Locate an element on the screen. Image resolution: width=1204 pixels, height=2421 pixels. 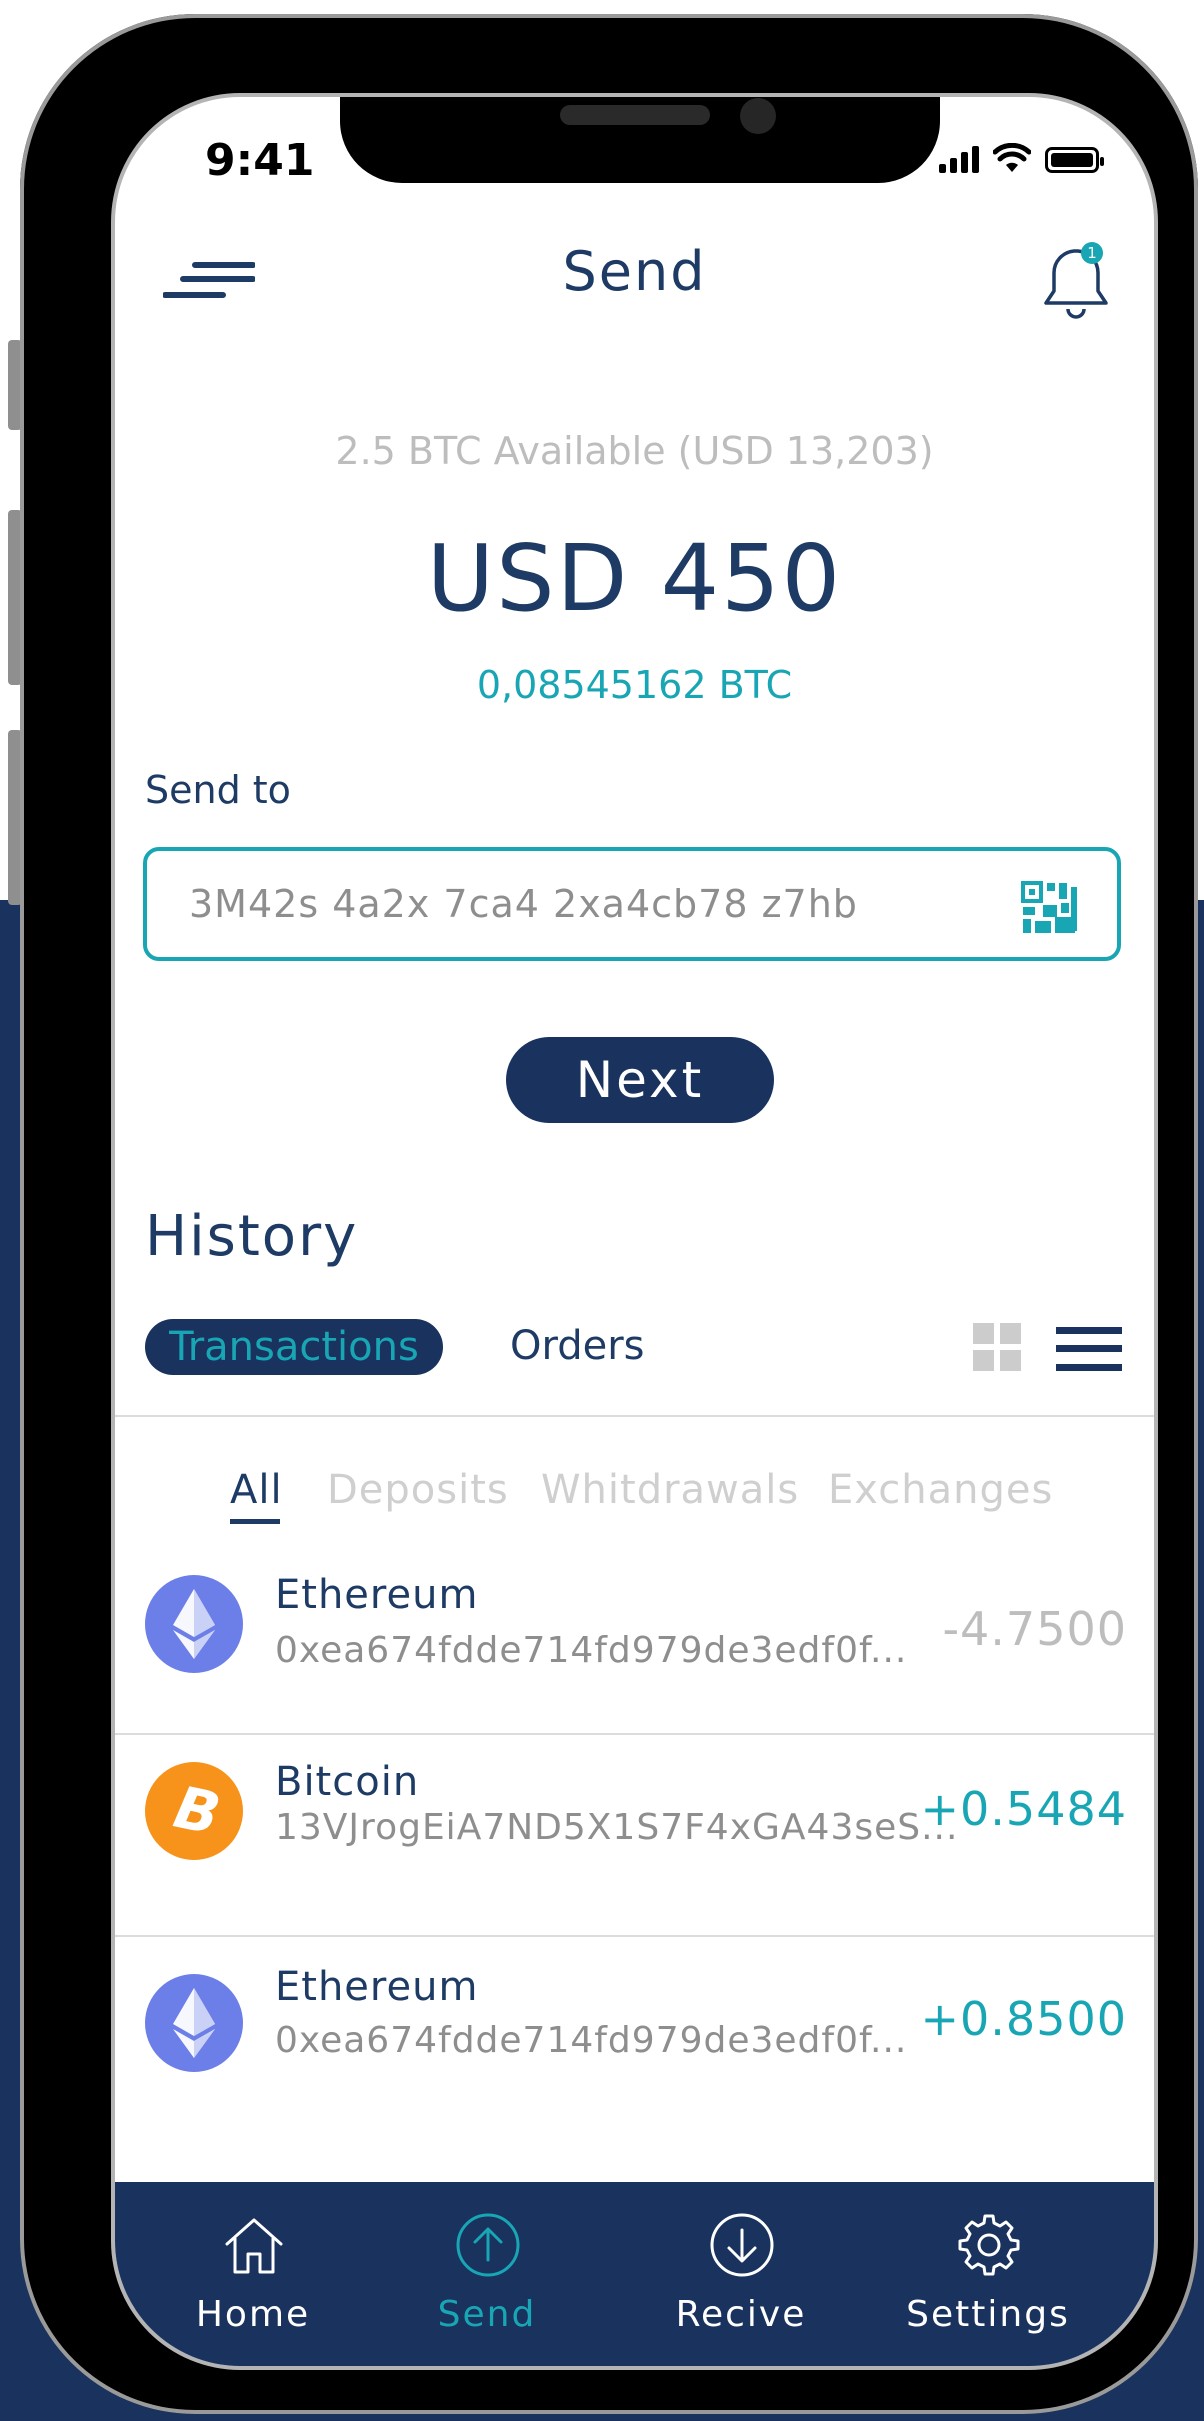
btc-equivalent: 0,08545162 BTC is located at coordinates (634, 685).